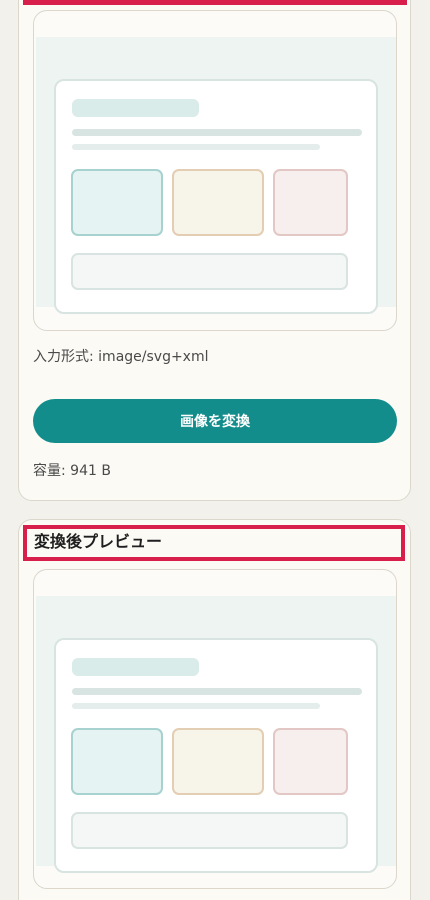  Describe the element at coordinates (215, 421) in the screenshot. I see `convert-image-button: 画像を変換` at that location.